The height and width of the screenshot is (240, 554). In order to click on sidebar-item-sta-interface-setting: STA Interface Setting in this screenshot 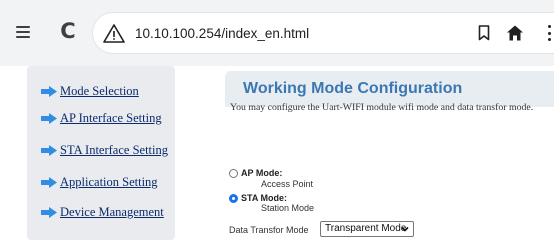, I will do `click(104, 150)`.